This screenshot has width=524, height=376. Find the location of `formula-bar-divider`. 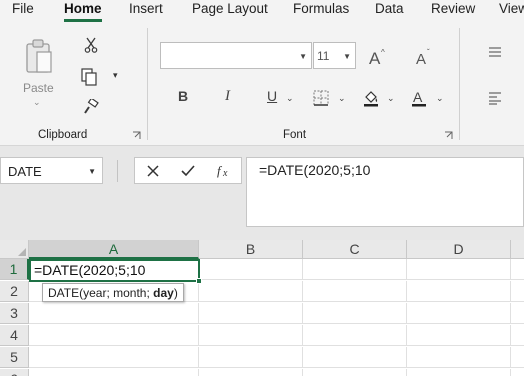

formula-bar-divider is located at coordinates (117, 171).